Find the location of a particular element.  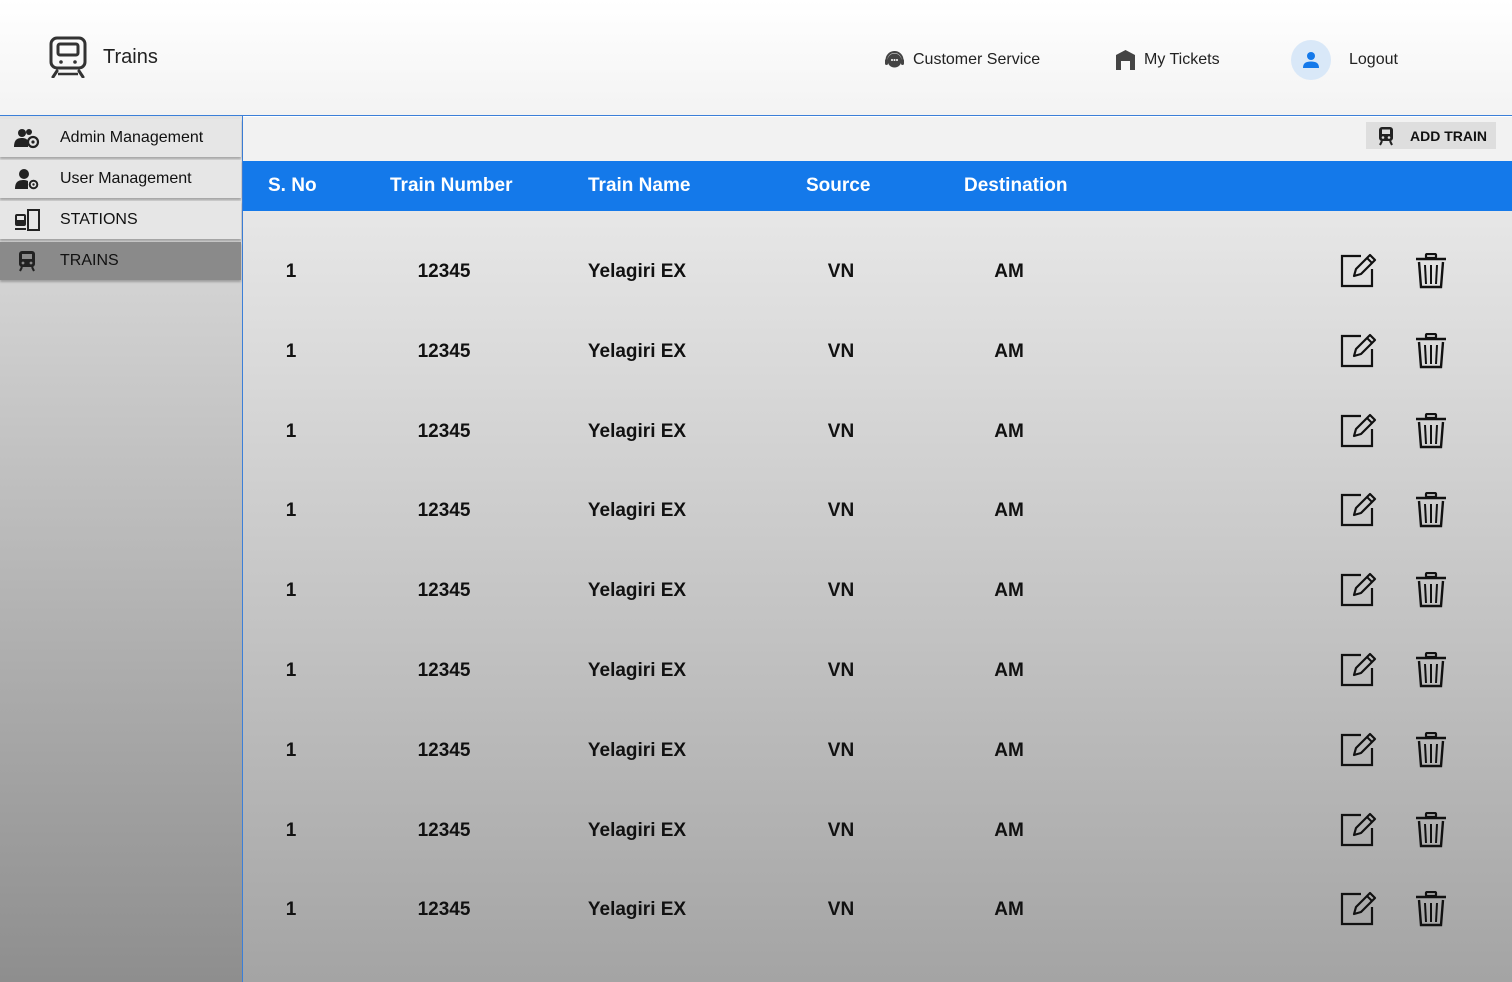

app-title: Trains is located at coordinates (130, 56).